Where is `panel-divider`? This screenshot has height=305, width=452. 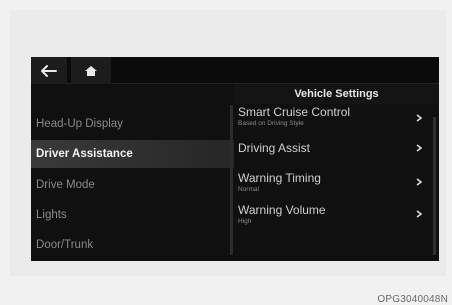
panel-divider is located at coordinates (231, 180).